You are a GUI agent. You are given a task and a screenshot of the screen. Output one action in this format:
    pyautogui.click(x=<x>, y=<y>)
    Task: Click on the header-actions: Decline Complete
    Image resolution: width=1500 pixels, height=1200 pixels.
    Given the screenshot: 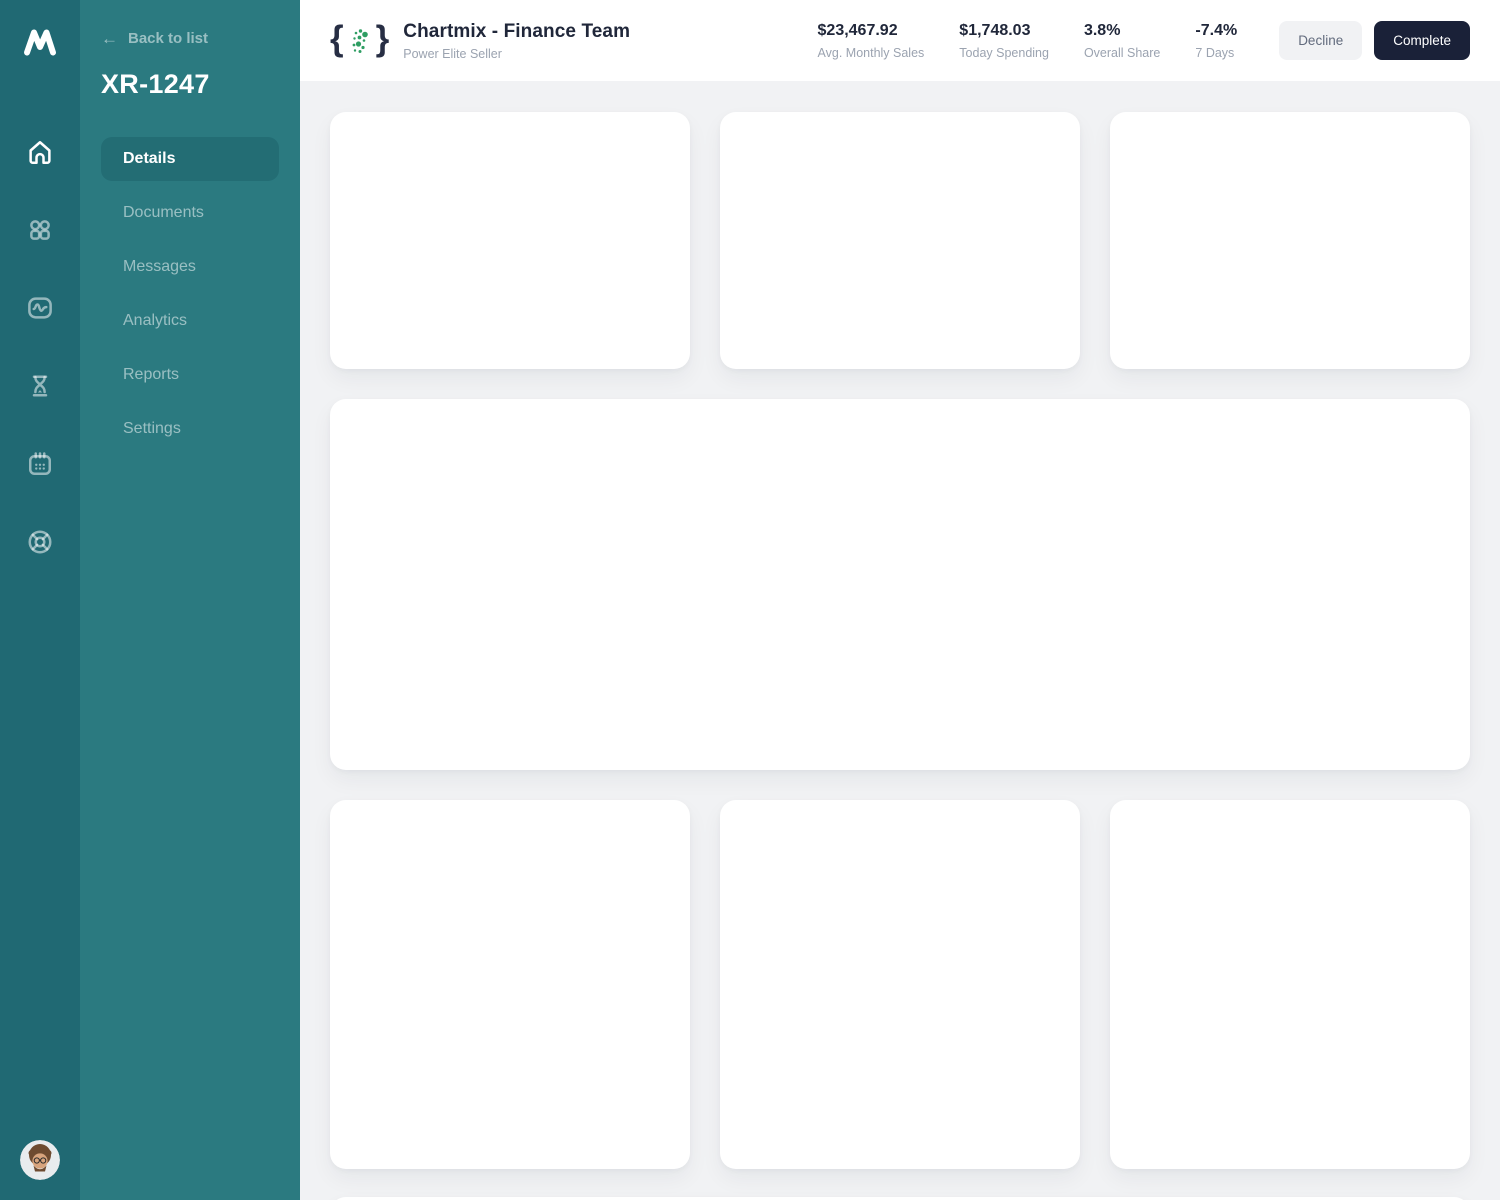 What is the action you would take?
    pyautogui.click(x=1374, y=40)
    